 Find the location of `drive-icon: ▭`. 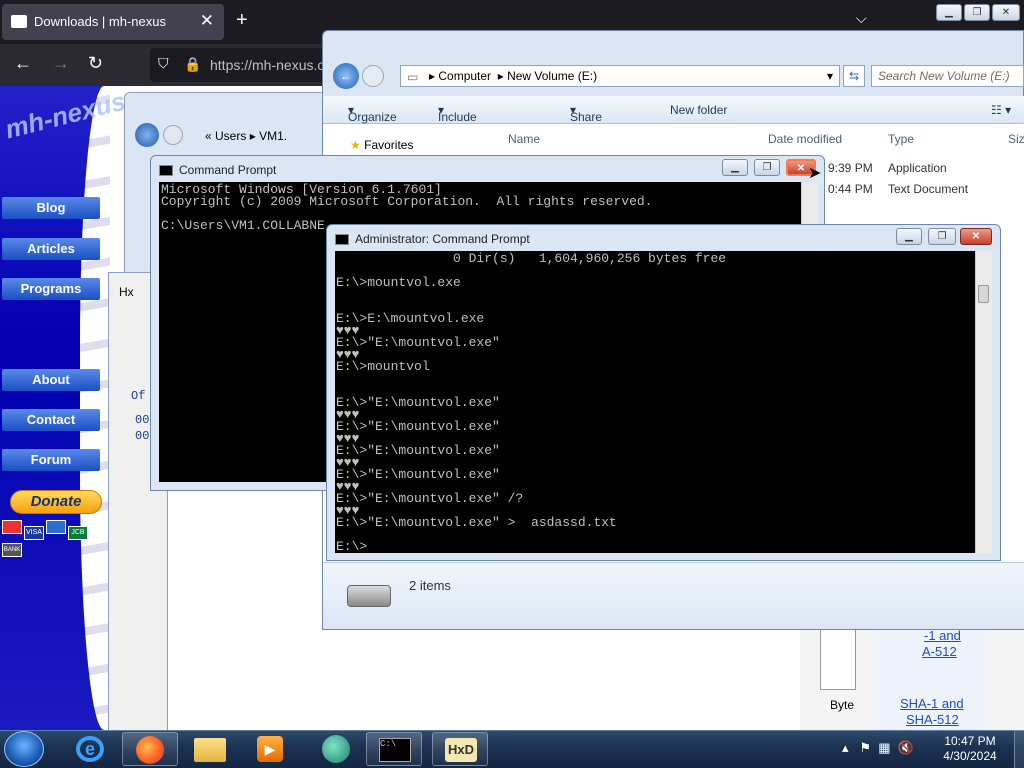

drive-icon: ▭ is located at coordinates (413, 77).